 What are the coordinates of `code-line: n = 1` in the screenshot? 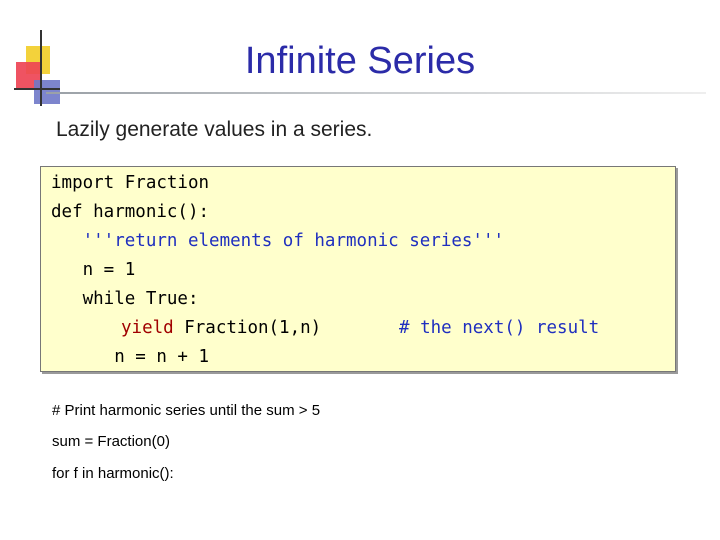 It's located at (93, 270).